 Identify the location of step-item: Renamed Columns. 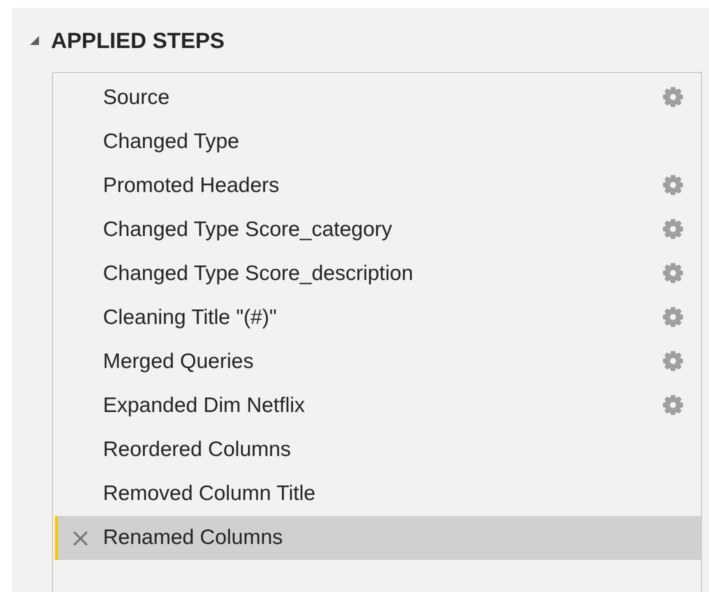
(378, 538).